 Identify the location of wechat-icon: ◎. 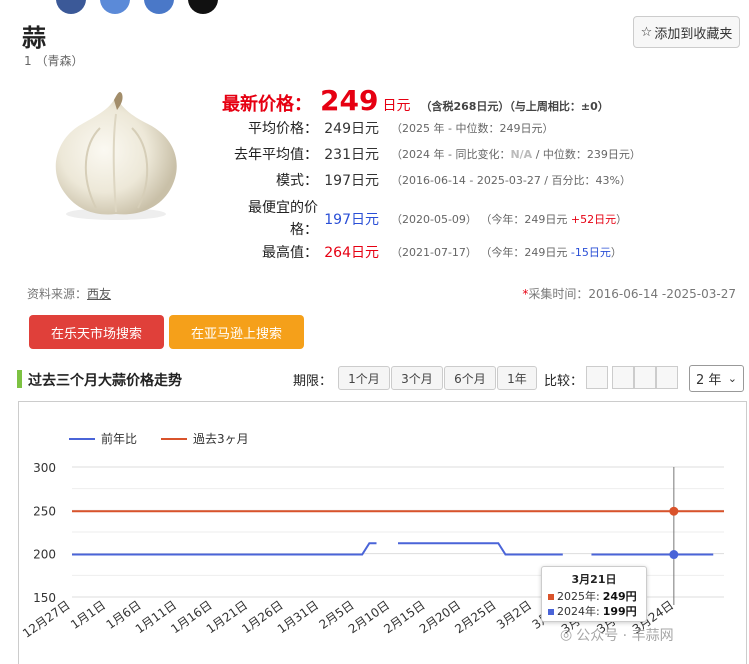
(566, 635).